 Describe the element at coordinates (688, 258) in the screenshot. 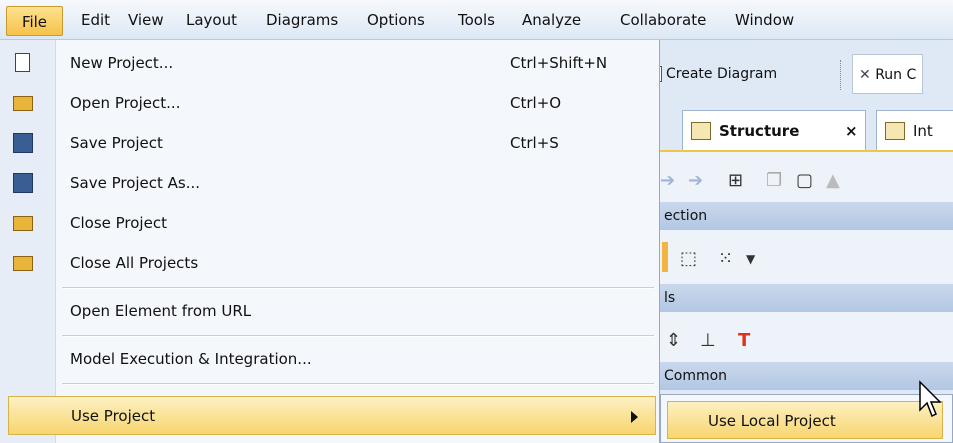

I see `select-in-area-icon: ⬚` at that location.